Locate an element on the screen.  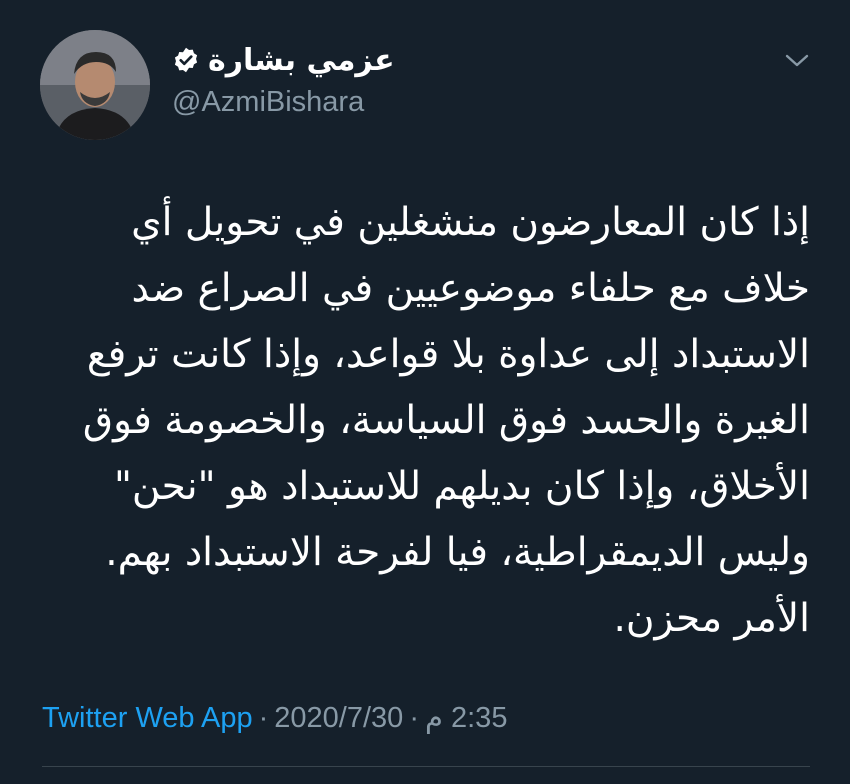
tweet-date: 2020/7/30 is located at coordinates (338, 718).